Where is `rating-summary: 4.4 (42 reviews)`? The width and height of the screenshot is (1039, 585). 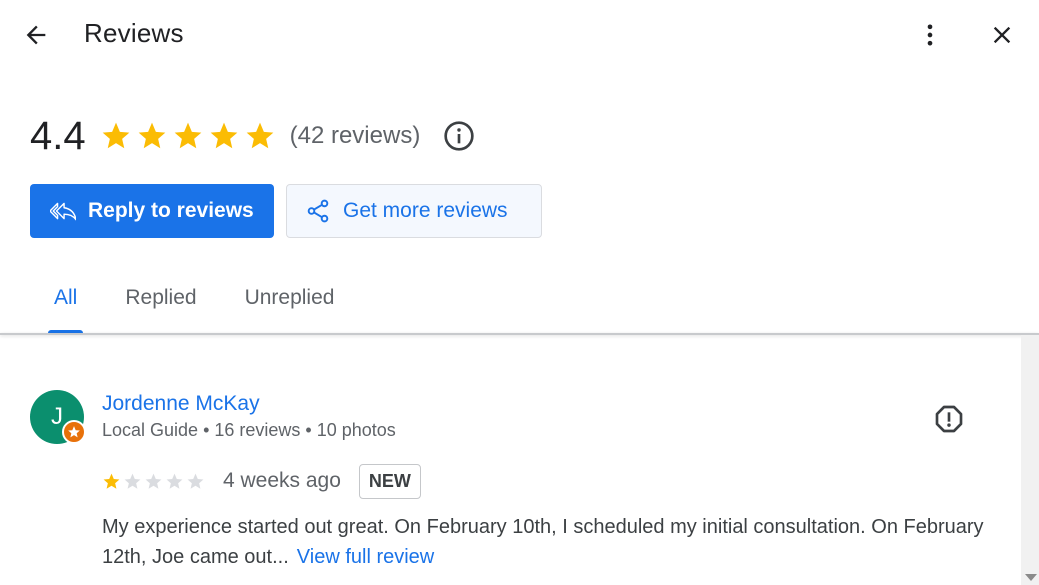 rating-summary: 4.4 (42 reviews) is located at coordinates (253, 136).